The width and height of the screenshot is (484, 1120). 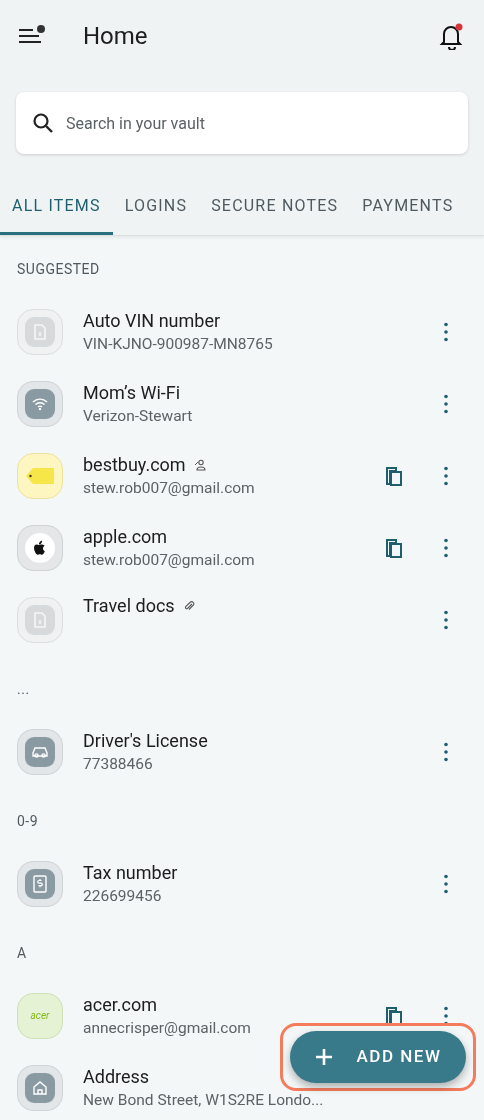 I want to click on item-title: Tax number, so click(x=130, y=873).